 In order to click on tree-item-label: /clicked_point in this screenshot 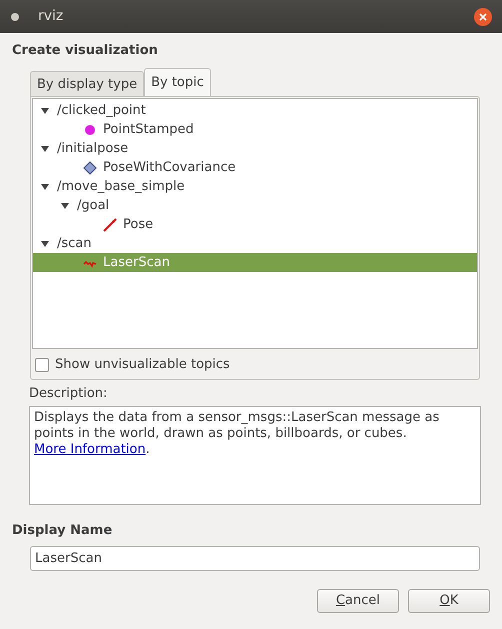, I will do `click(101, 110)`.